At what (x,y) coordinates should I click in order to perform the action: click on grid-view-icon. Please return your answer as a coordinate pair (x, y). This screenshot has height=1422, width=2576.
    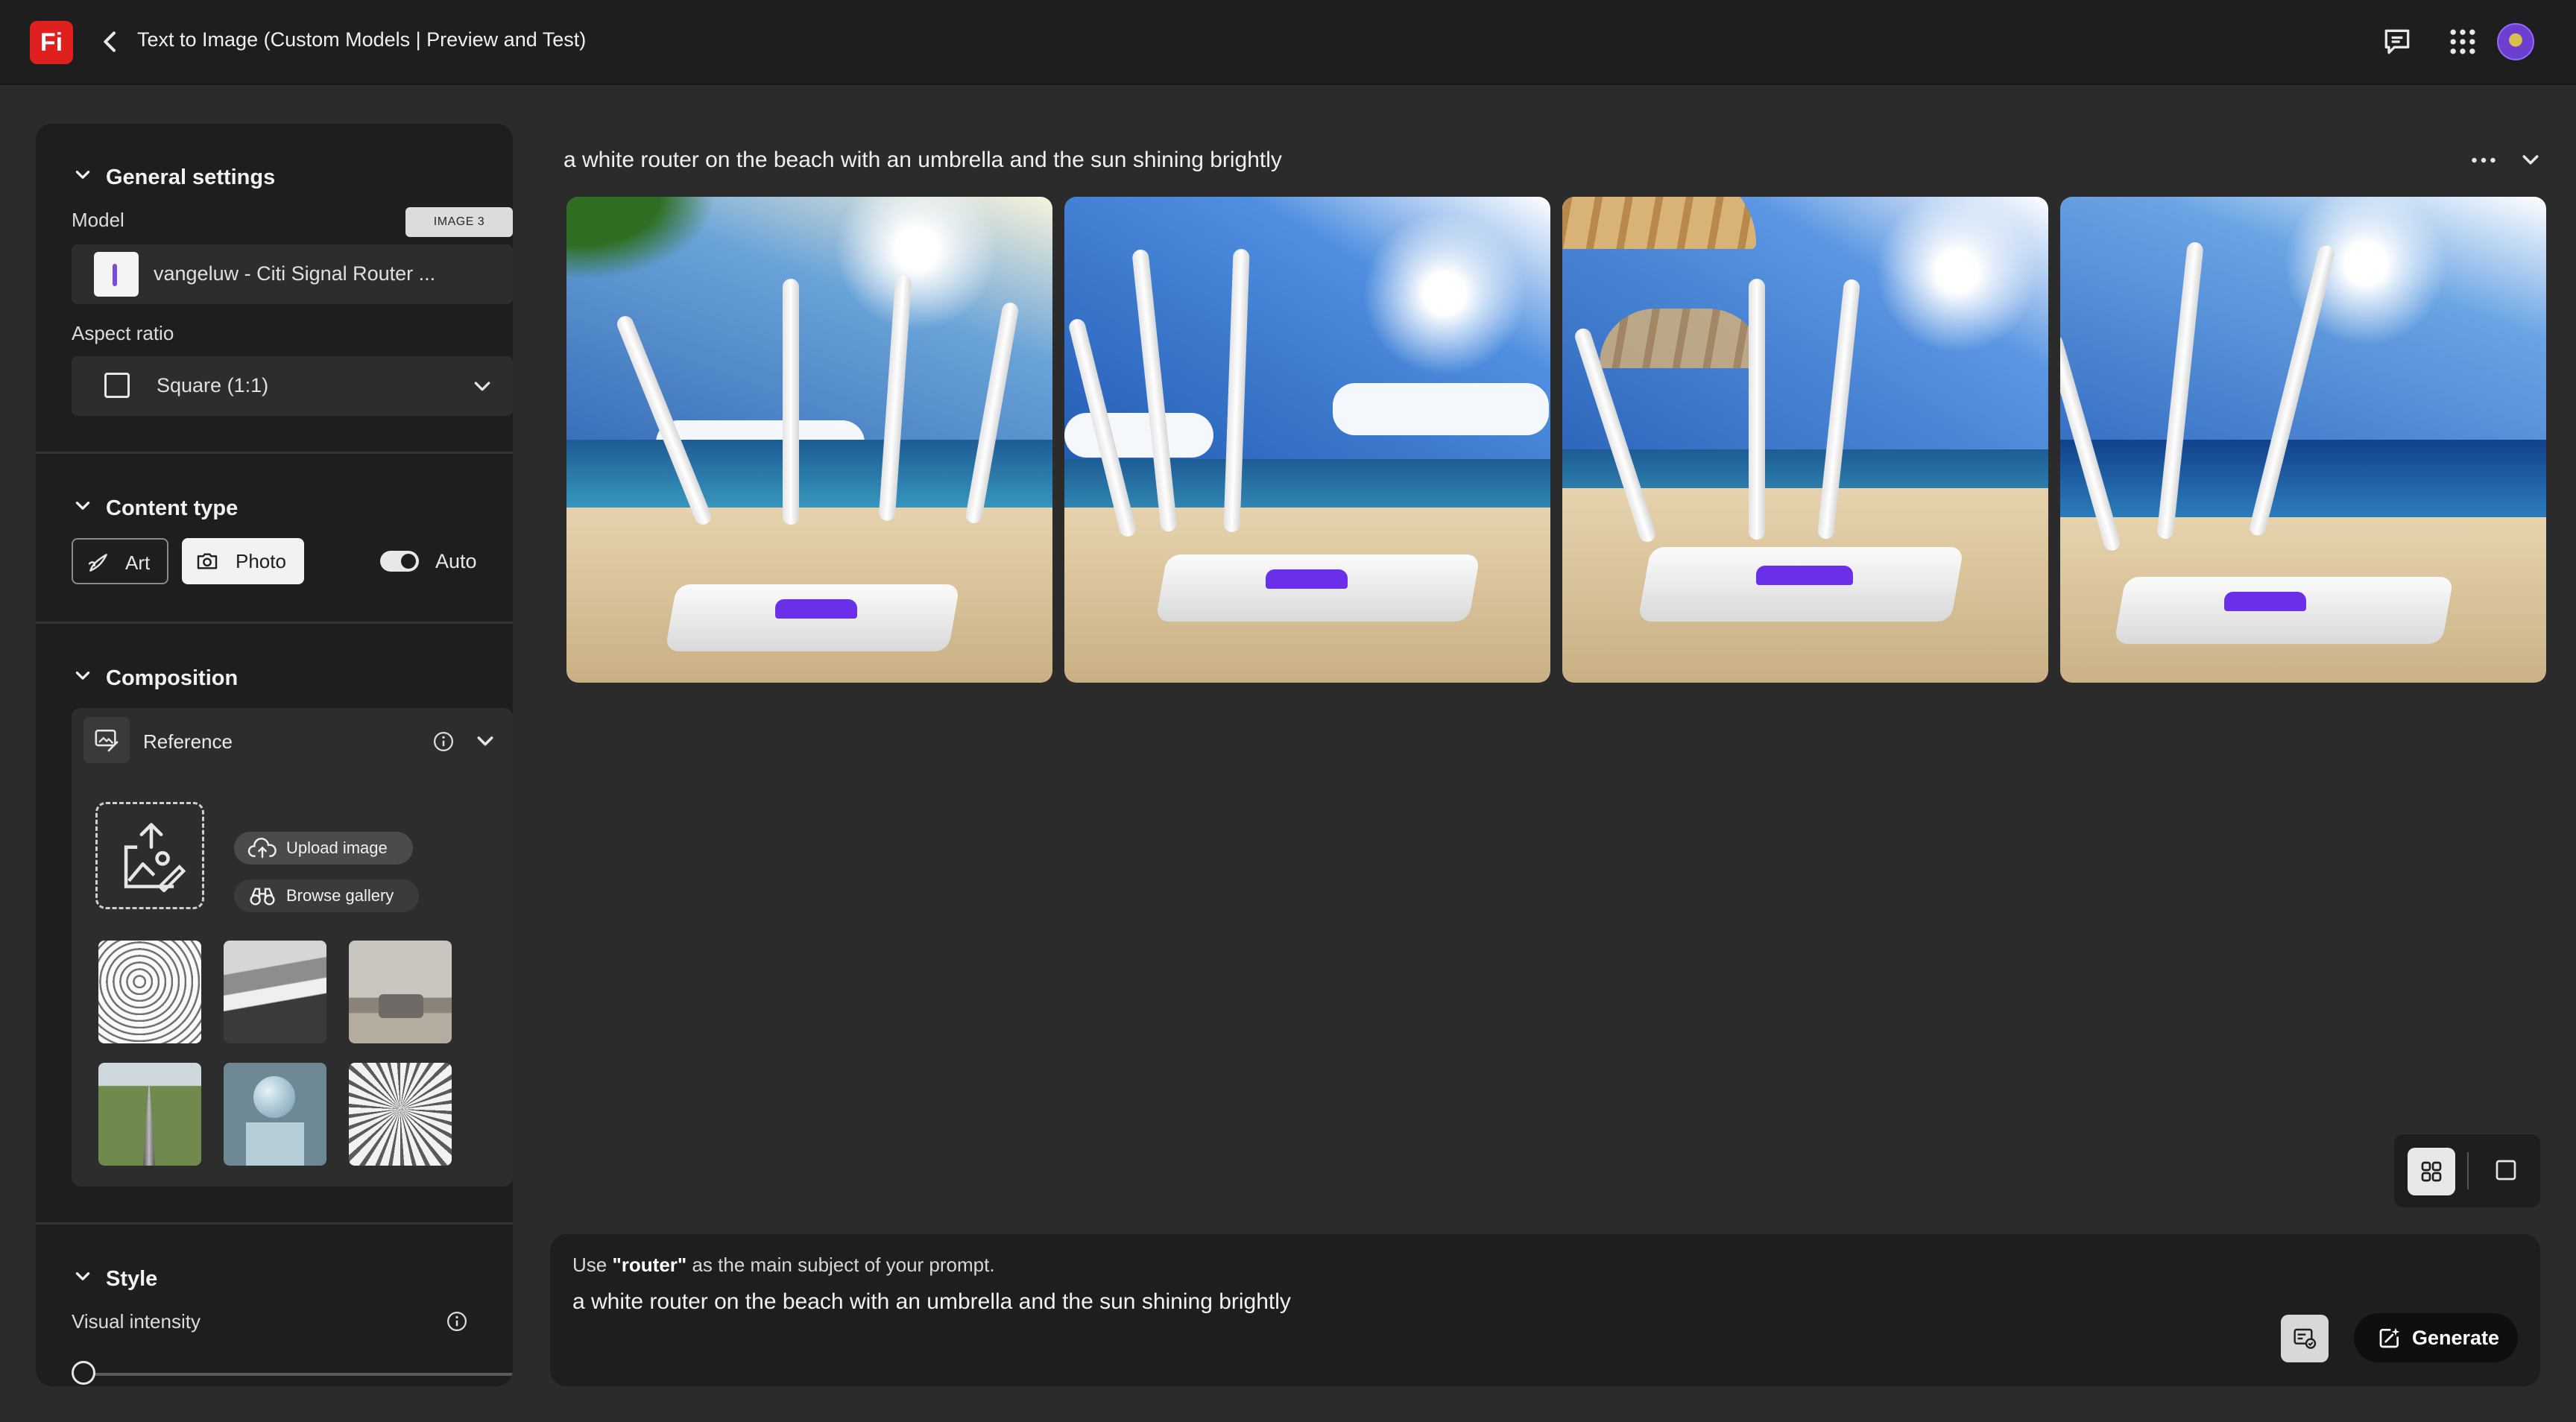
    Looking at the image, I should click on (2431, 1171).